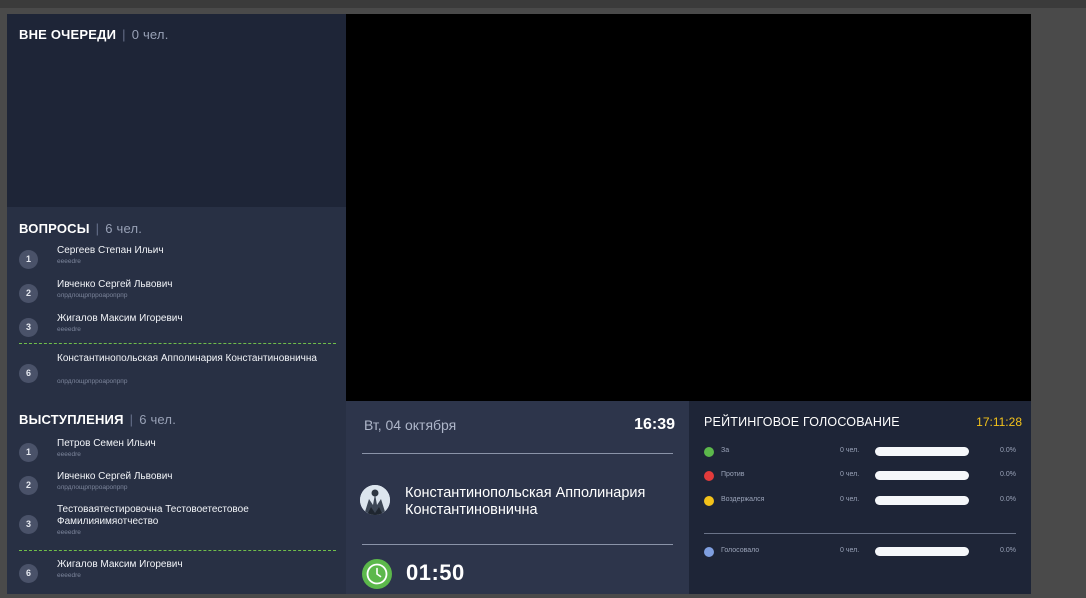 Image resolution: width=1086 pixels, height=598 pixels. What do you see at coordinates (158, 419) in the screenshot?
I see `speeches-count: 6 чел.` at bounding box center [158, 419].